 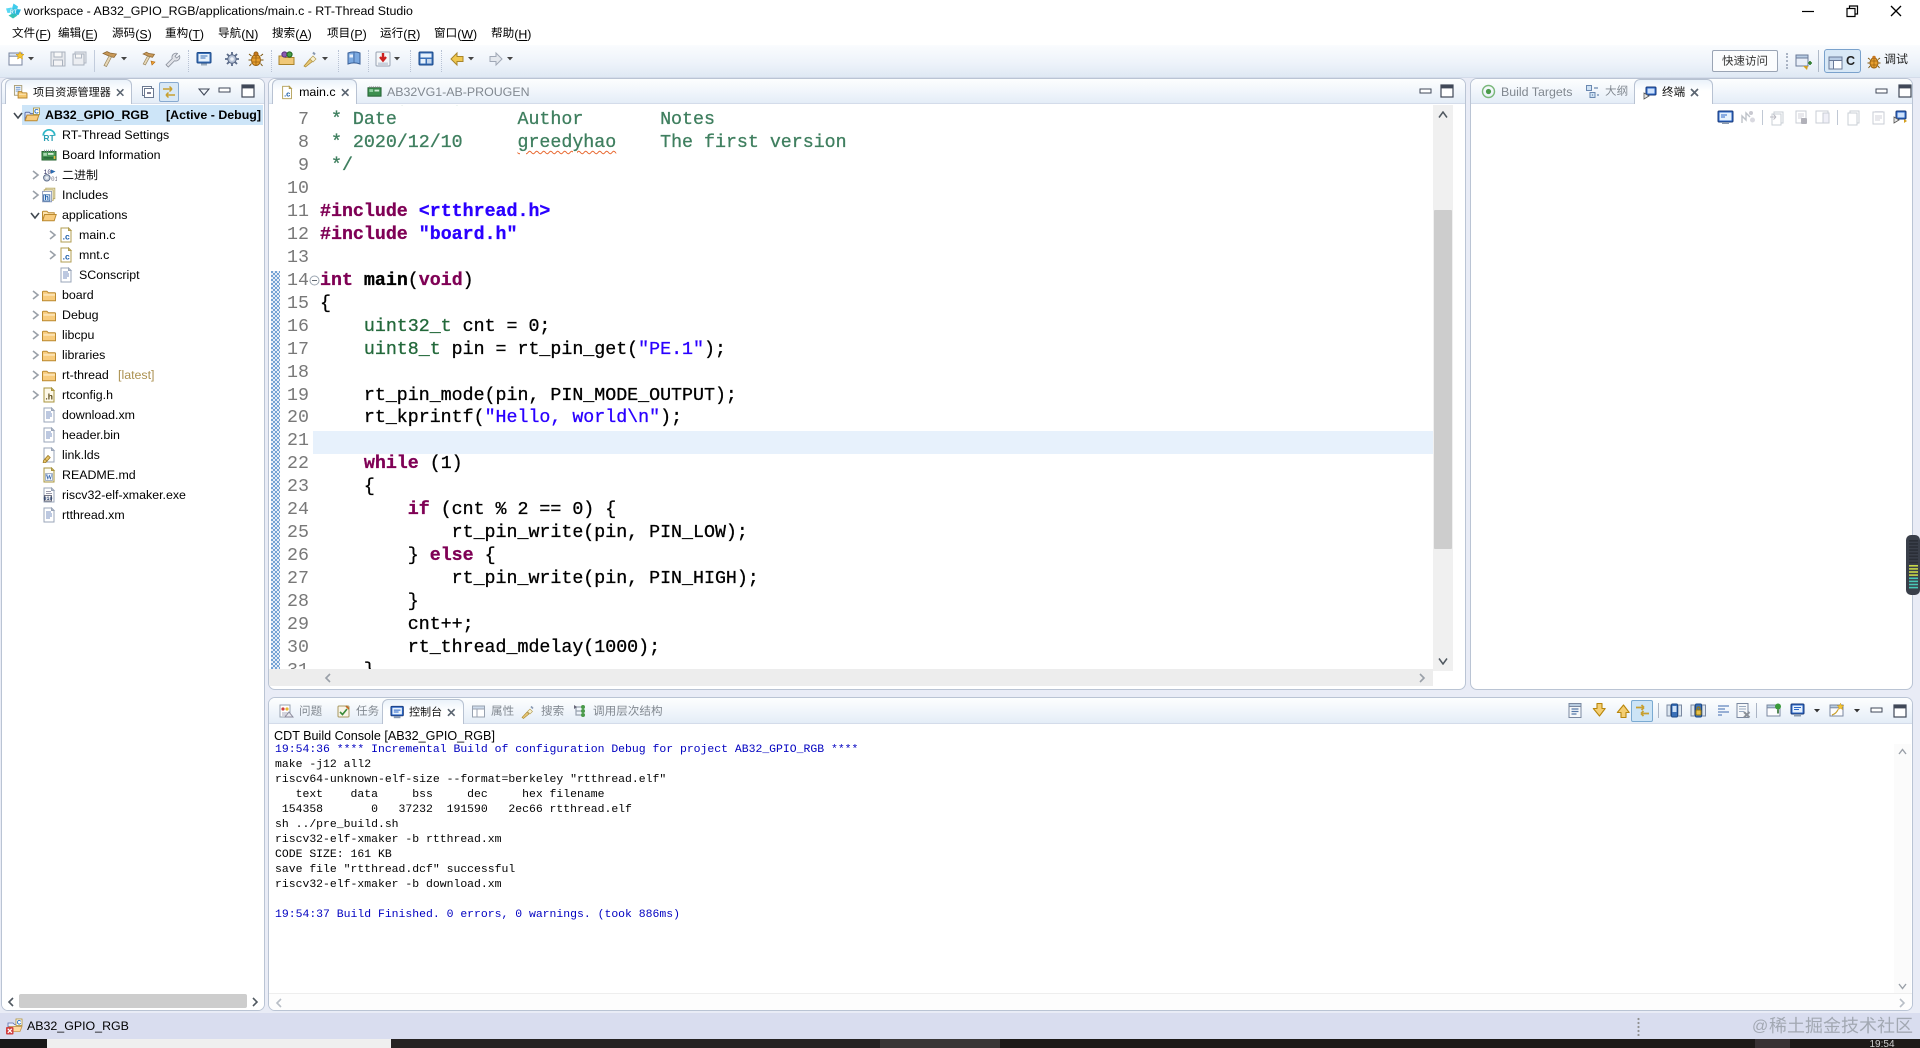 What do you see at coordinates (49, 397) in the screenshot?
I see `svg-text: .h` at bounding box center [49, 397].